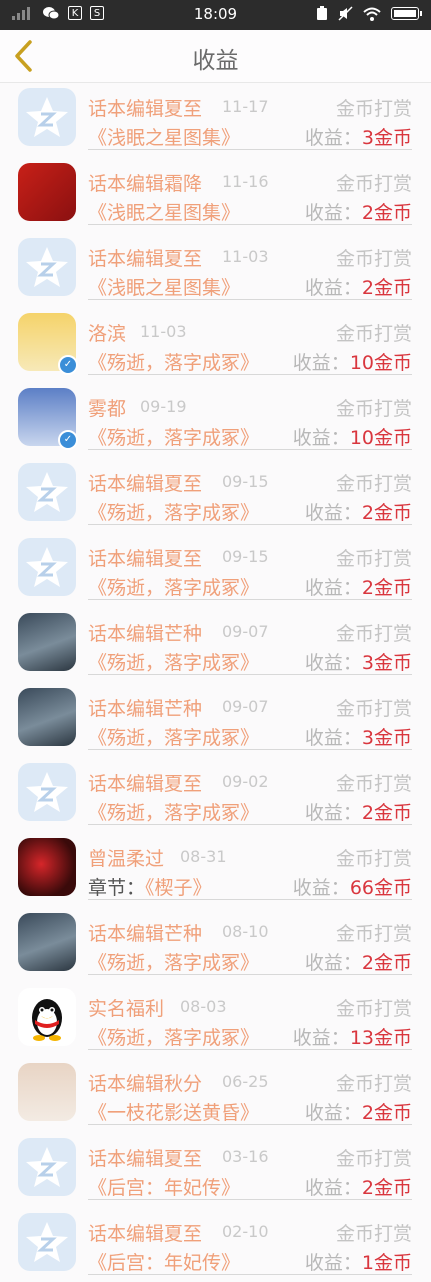  What do you see at coordinates (68, 365) in the screenshot?
I see `verified-badge-icon: ✓` at bounding box center [68, 365].